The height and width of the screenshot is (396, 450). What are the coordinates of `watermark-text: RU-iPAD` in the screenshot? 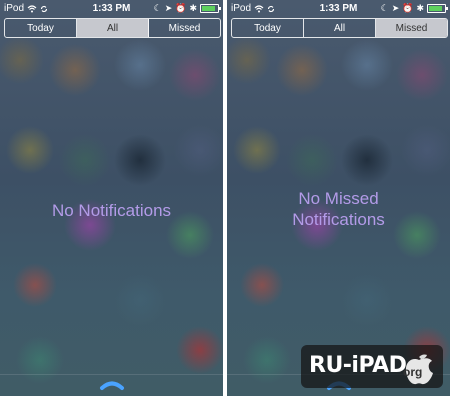 It's located at (358, 365).